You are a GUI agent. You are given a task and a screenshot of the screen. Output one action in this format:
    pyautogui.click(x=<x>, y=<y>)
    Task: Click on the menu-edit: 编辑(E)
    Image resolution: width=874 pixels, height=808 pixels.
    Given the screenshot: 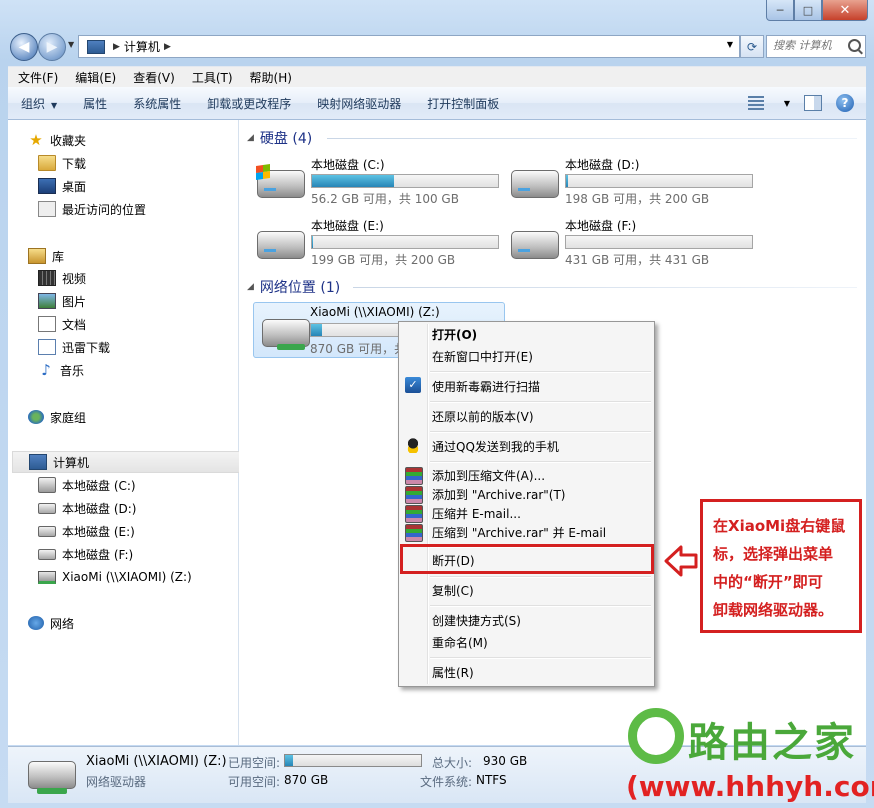 What is the action you would take?
    pyautogui.click(x=94, y=77)
    